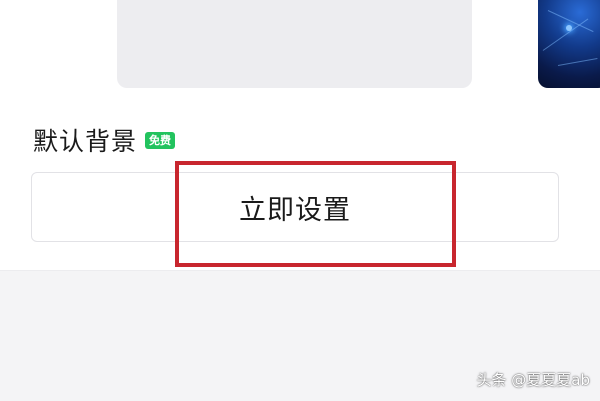  Describe the element at coordinates (160, 140) in the screenshot. I see `free-badge: 免费` at that location.